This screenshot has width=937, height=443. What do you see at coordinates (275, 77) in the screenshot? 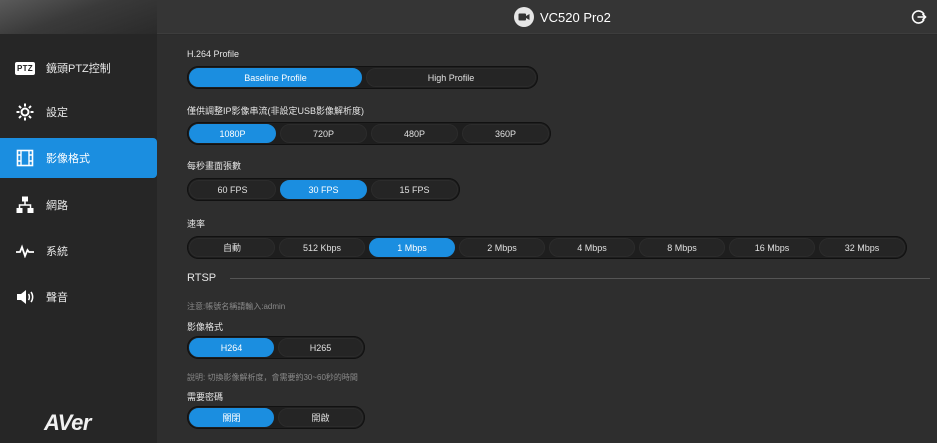
I see `option-baseline-profile: Baseline Profile` at bounding box center [275, 77].